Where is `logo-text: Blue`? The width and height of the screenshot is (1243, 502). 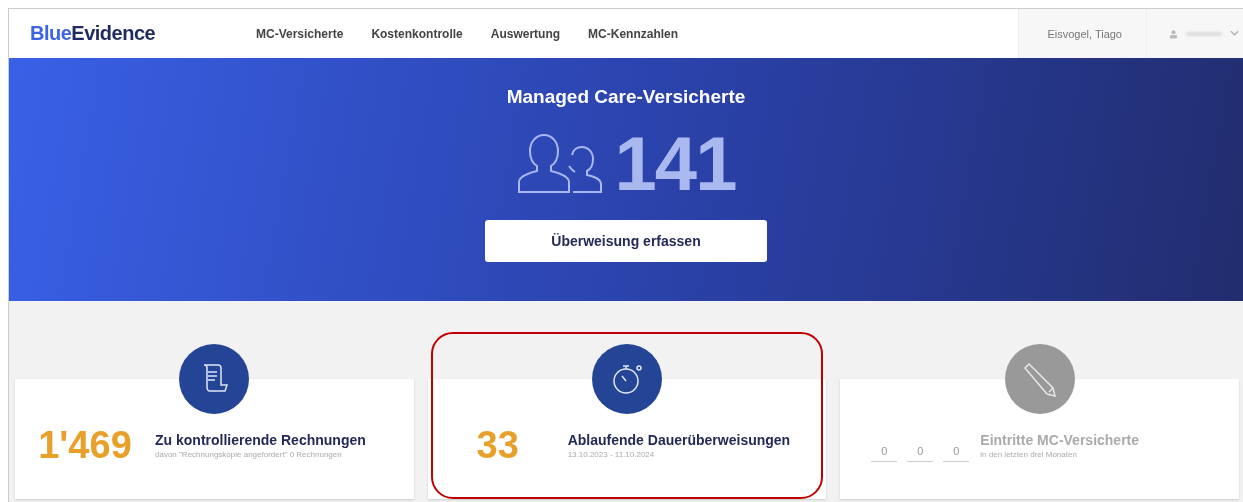 logo-text: Blue is located at coordinates (51, 33).